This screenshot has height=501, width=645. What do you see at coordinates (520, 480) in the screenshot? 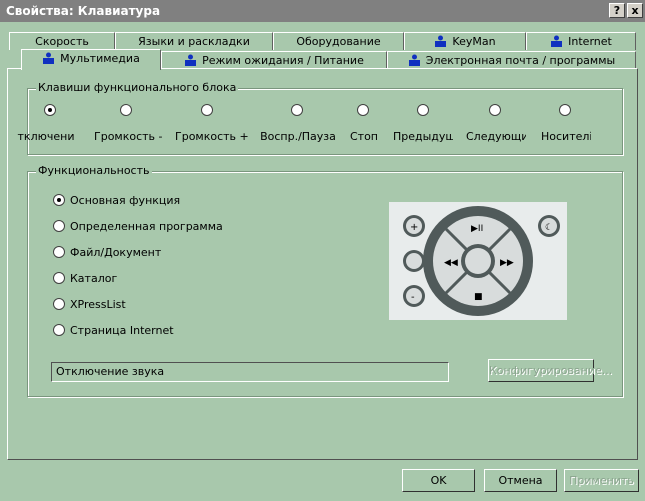
I see `cancel-button: Отмена` at bounding box center [520, 480].